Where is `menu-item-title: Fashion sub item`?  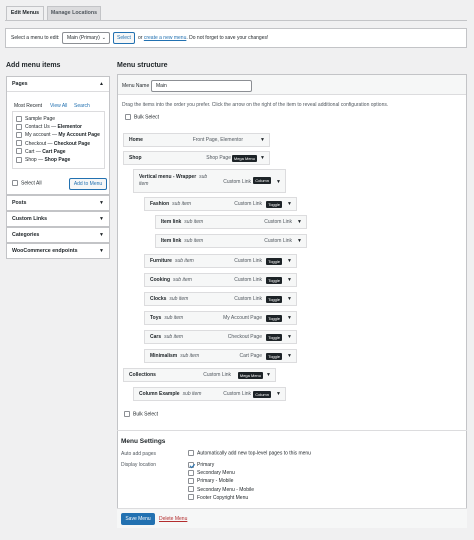
menu-item-title: Fashion sub item is located at coordinates (171, 204).